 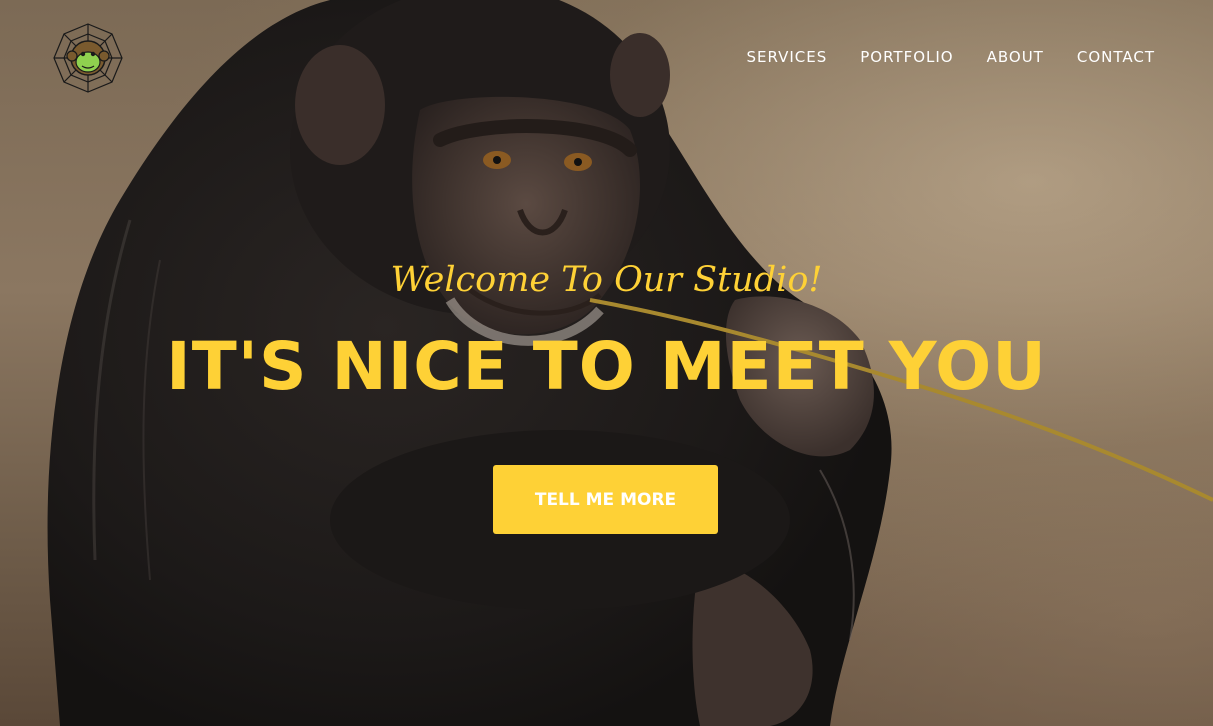 I want to click on tell-me-more-button: TELL ME MORE, so click(x=605, y=499).